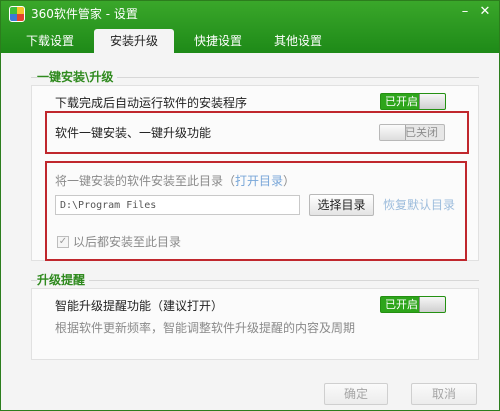  Describe the element at coordinates (205, 328) in the screenshot. I see `smart-reminder-description: 根据软件更新频率，智能调整软件升级提醒的内容及周期` at that location.